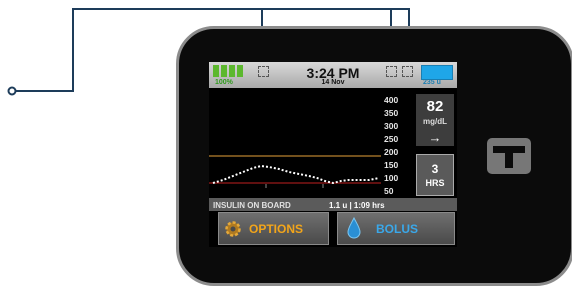 The height and width of the screenshot is (286, 572). I want to click on cgm-trace, so click(296, 174).